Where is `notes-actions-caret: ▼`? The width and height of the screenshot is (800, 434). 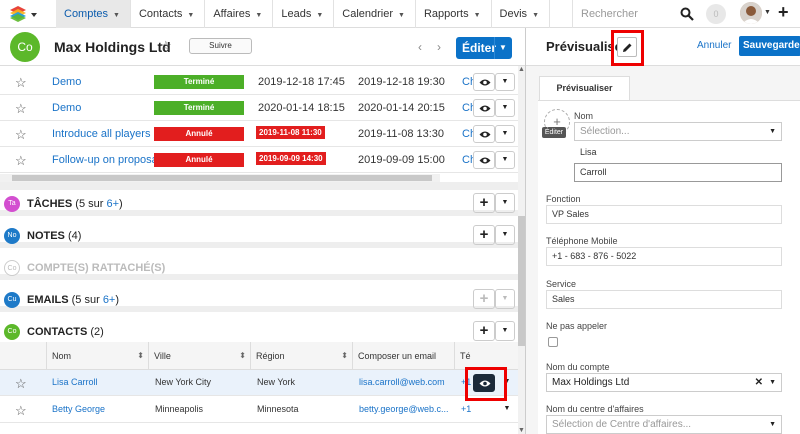 notes-actions-caret: ▼ is located at coordinates (505, 235).